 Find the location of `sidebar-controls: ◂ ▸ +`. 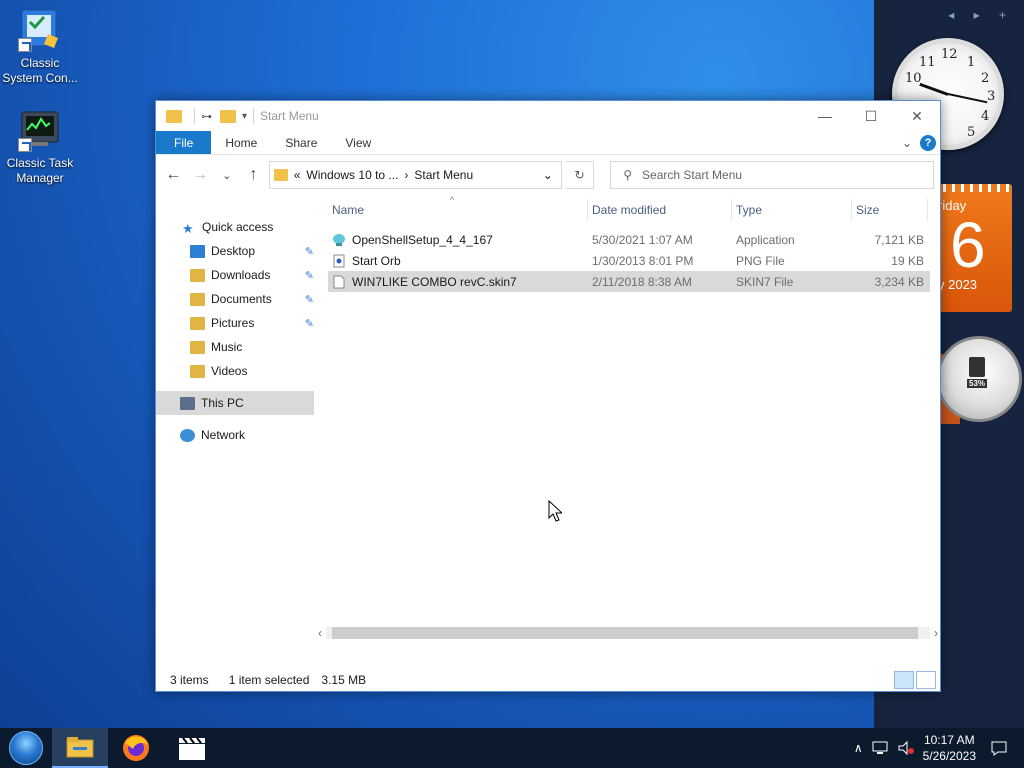

sidebar-controls: ◂ ▸ + is located at coordinates (981, 15).